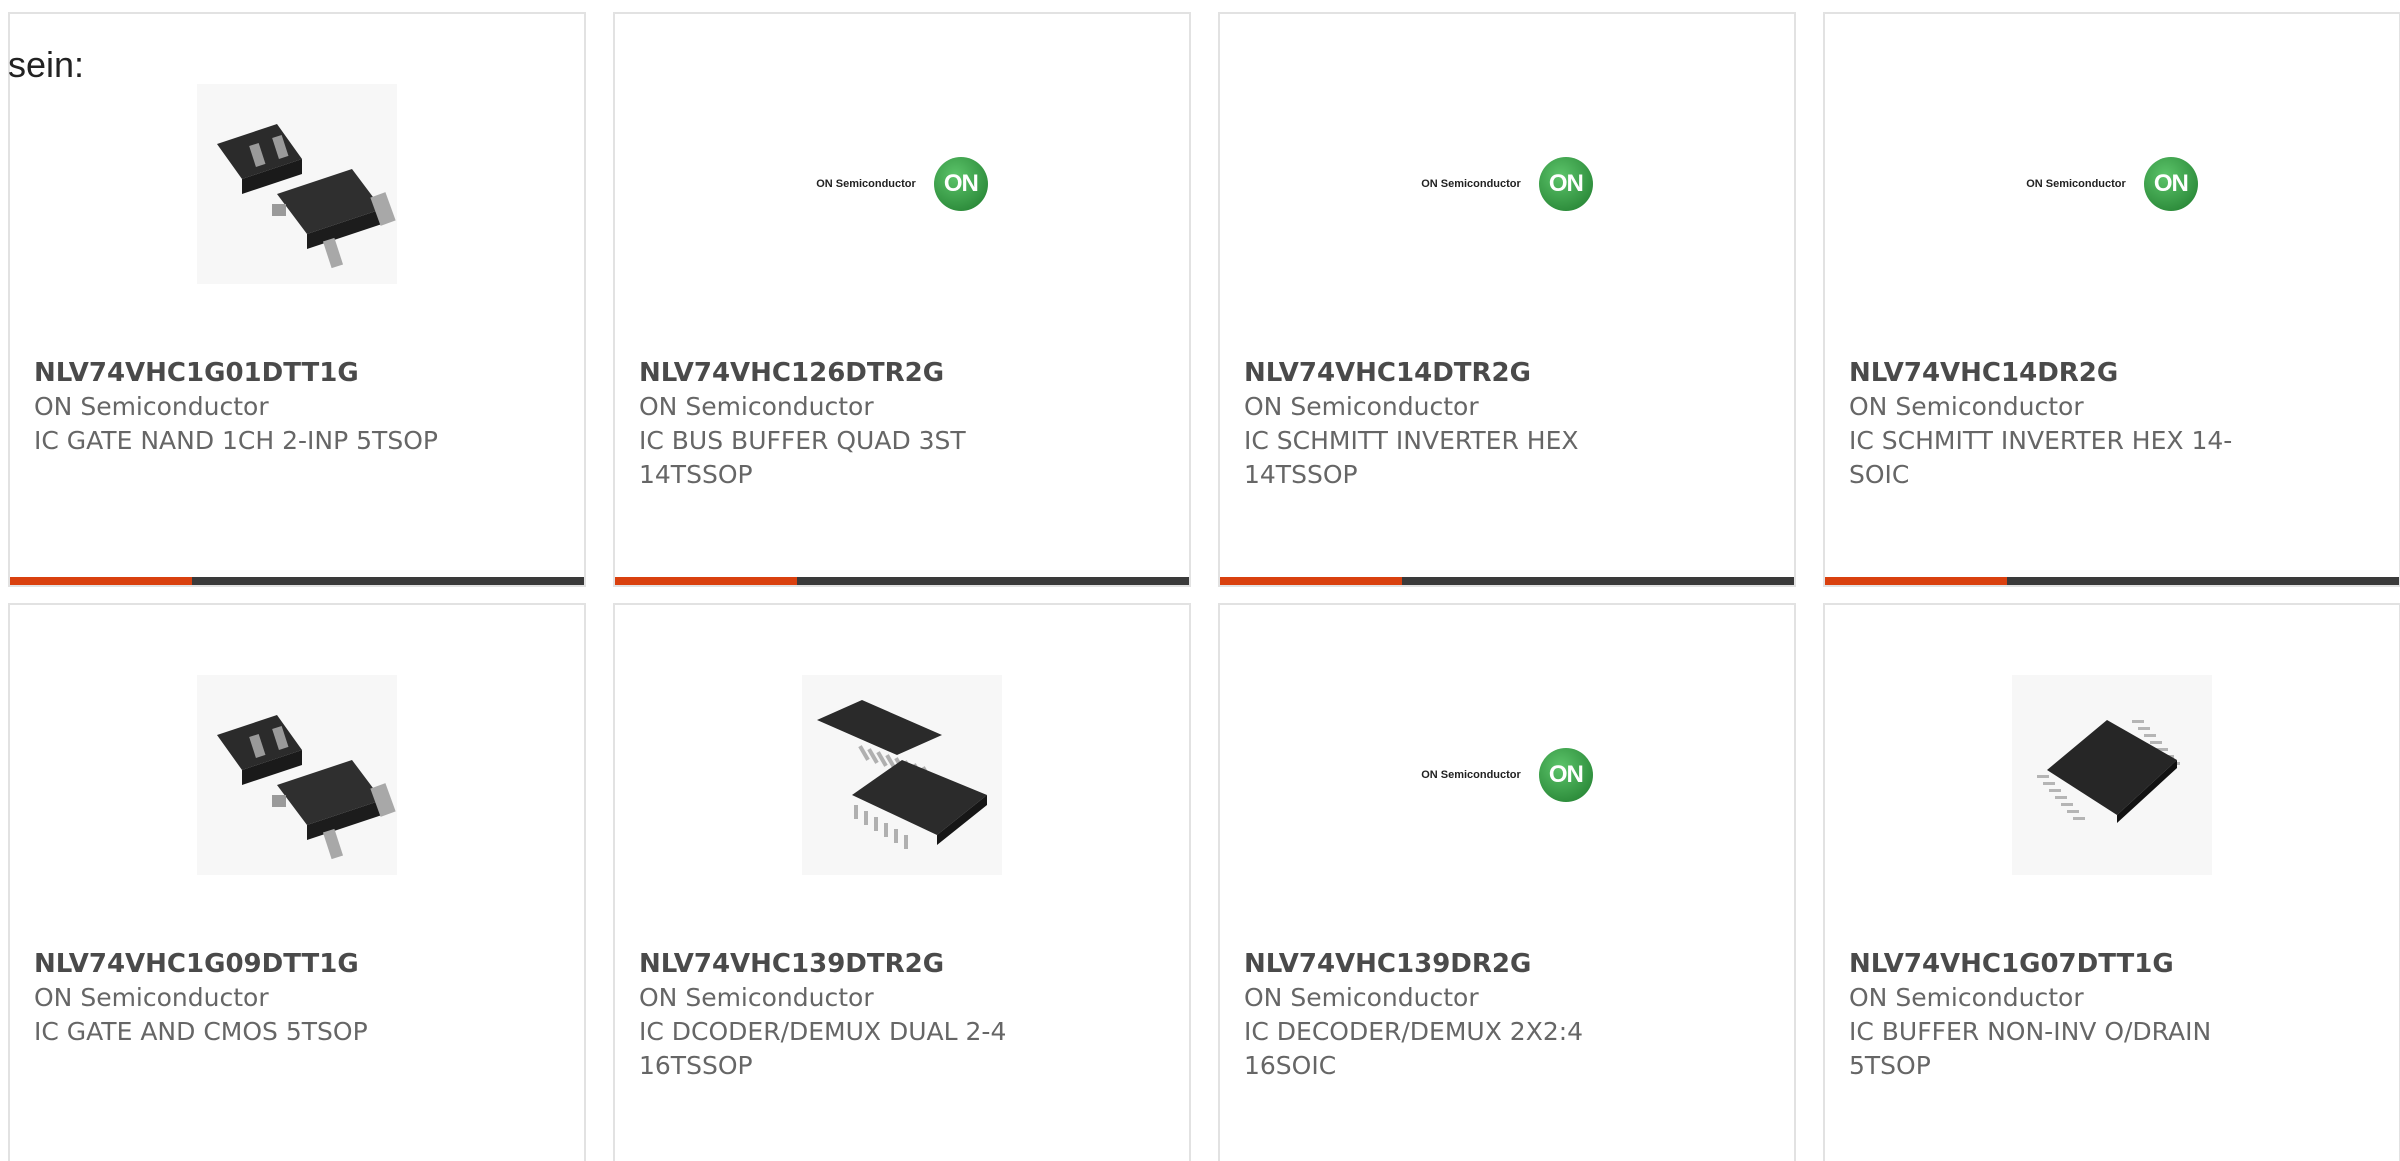 This screenshot has height=1161, width=2400. Describe the element at coordinates (1507, 373) in the screenshot. I see `part-number-link: NLV74VHC14DTR2G` at that location.